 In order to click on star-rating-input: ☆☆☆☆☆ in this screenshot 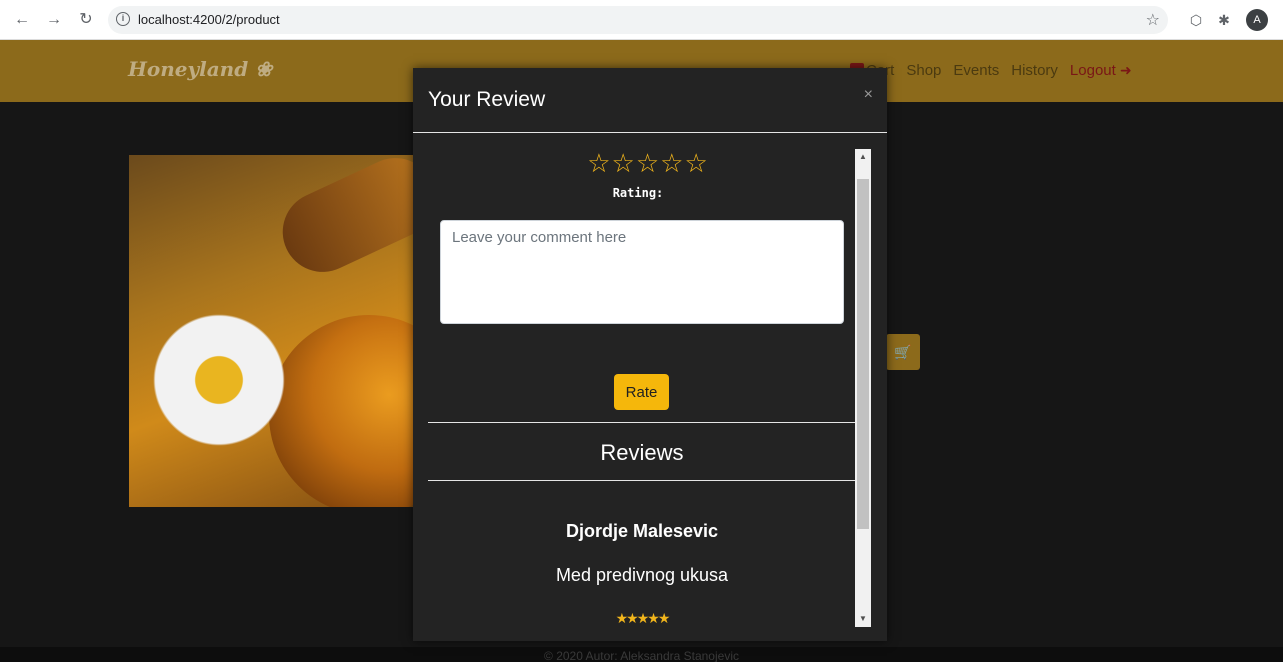, I will do `click(648, 163)`.